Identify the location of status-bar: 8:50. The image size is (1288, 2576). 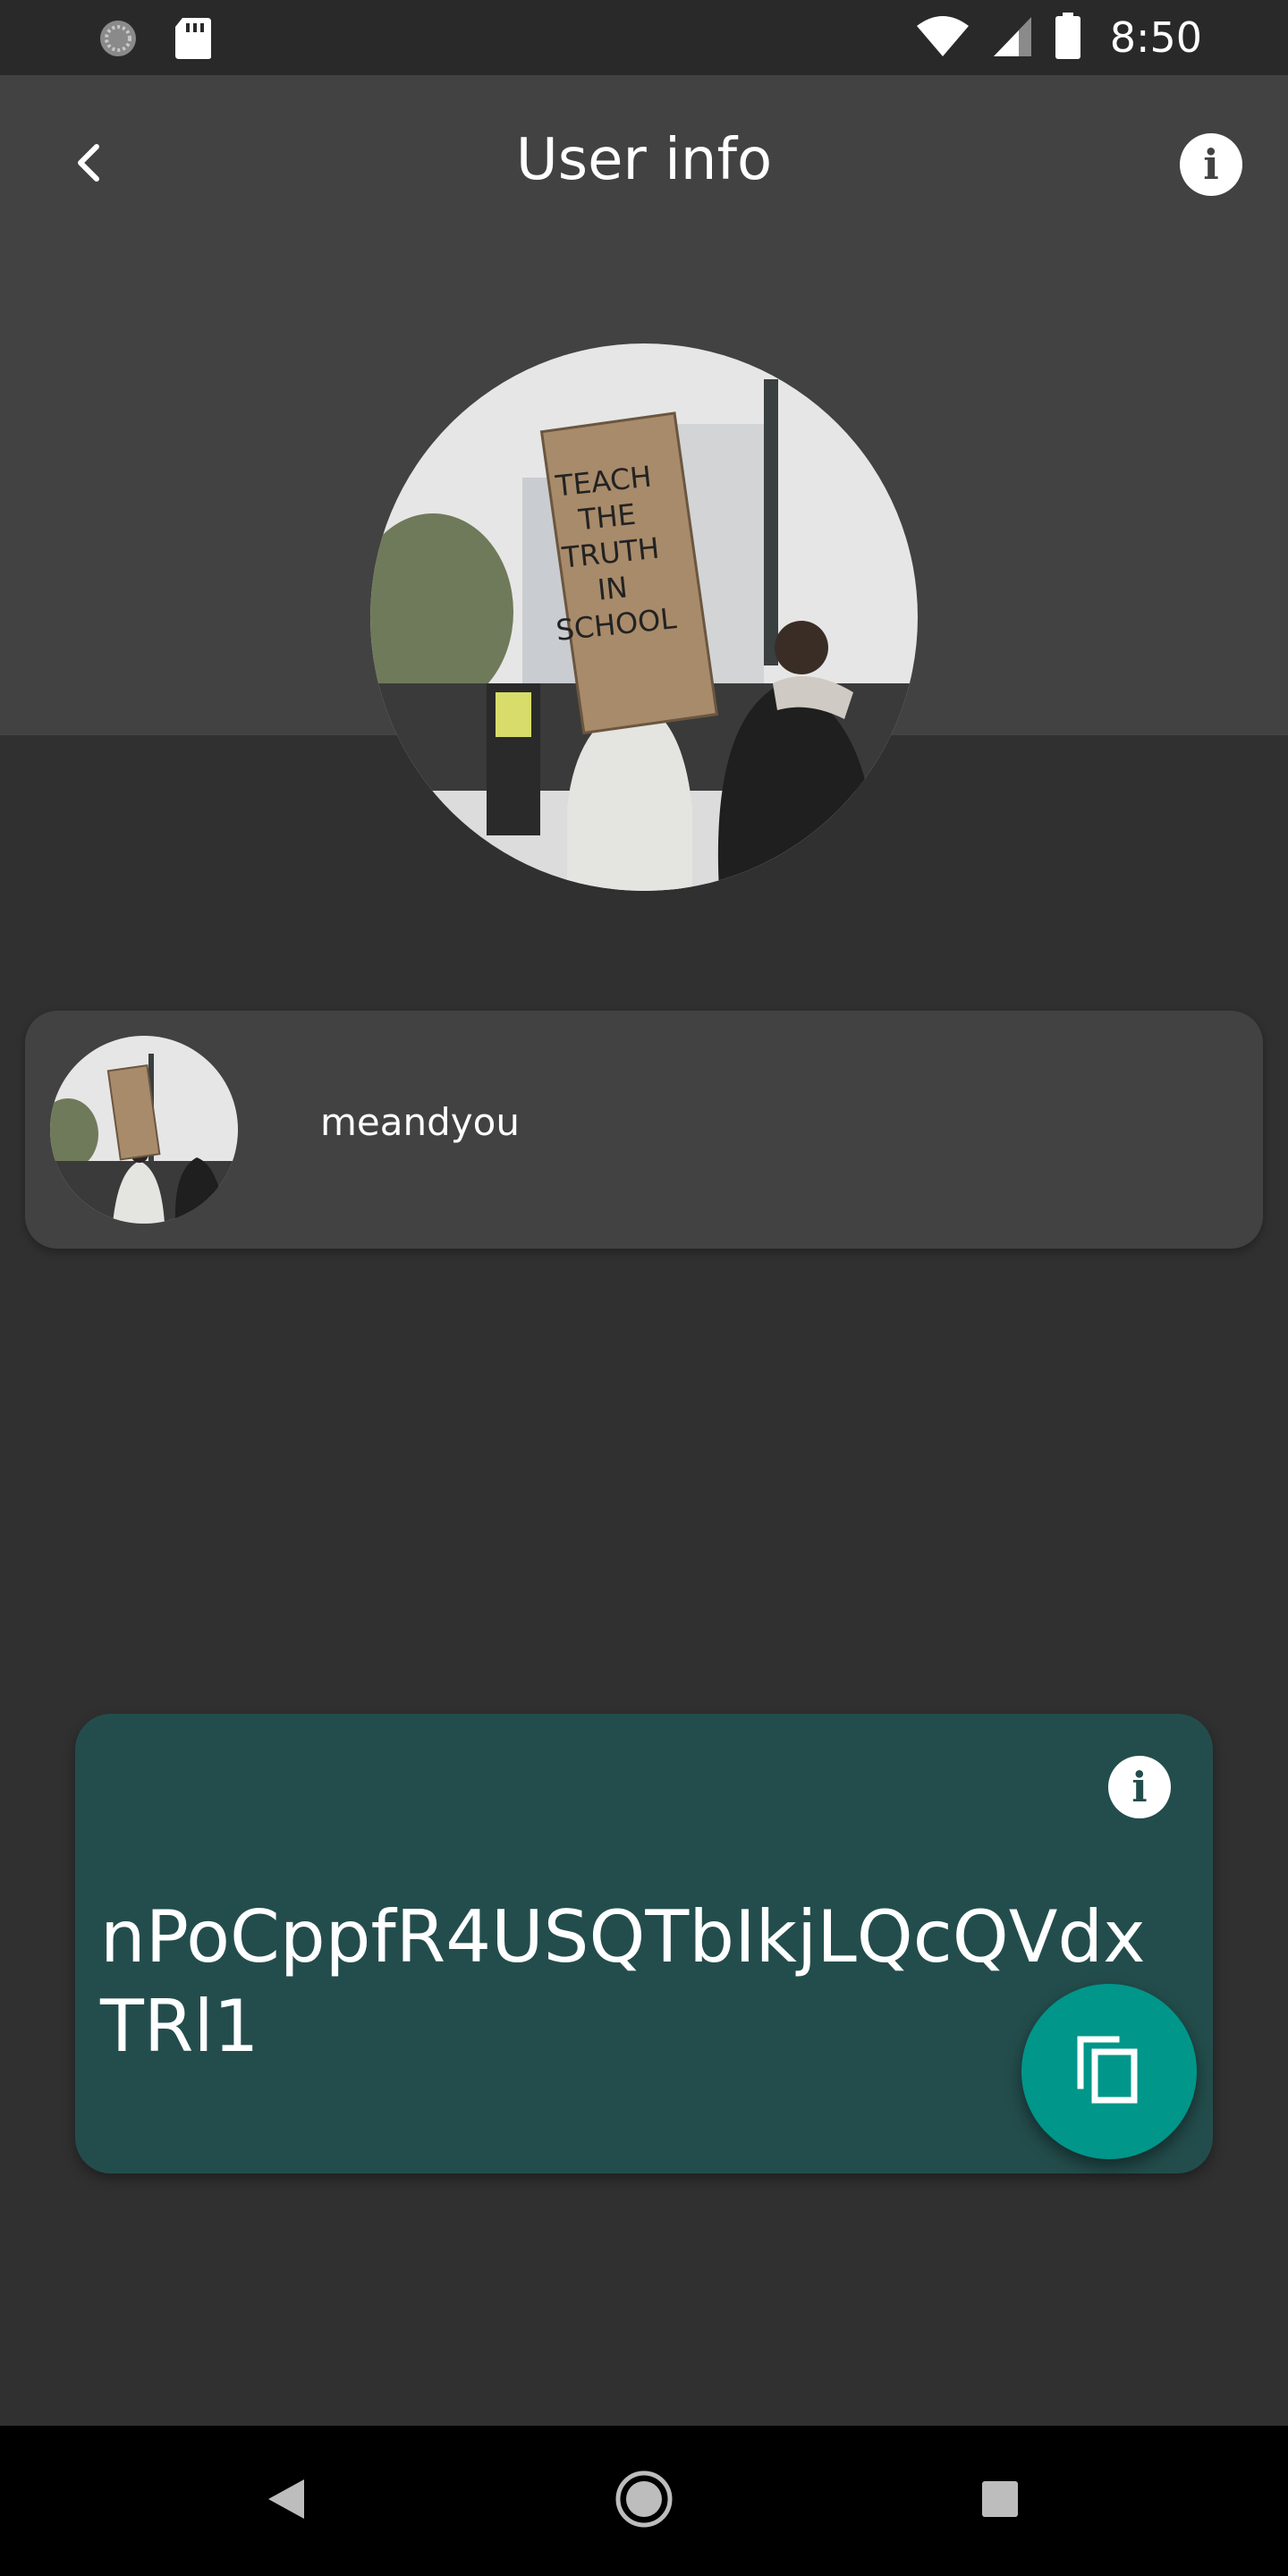
(644, 37).